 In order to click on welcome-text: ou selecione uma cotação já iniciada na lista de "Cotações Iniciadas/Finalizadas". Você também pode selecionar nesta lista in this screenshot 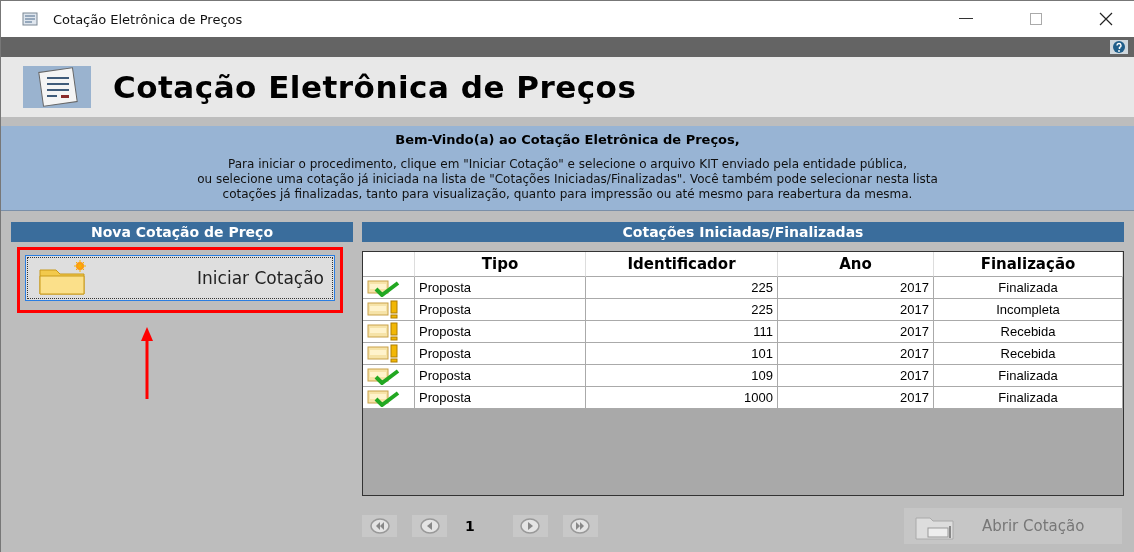, I will do `click(567, 179)`.